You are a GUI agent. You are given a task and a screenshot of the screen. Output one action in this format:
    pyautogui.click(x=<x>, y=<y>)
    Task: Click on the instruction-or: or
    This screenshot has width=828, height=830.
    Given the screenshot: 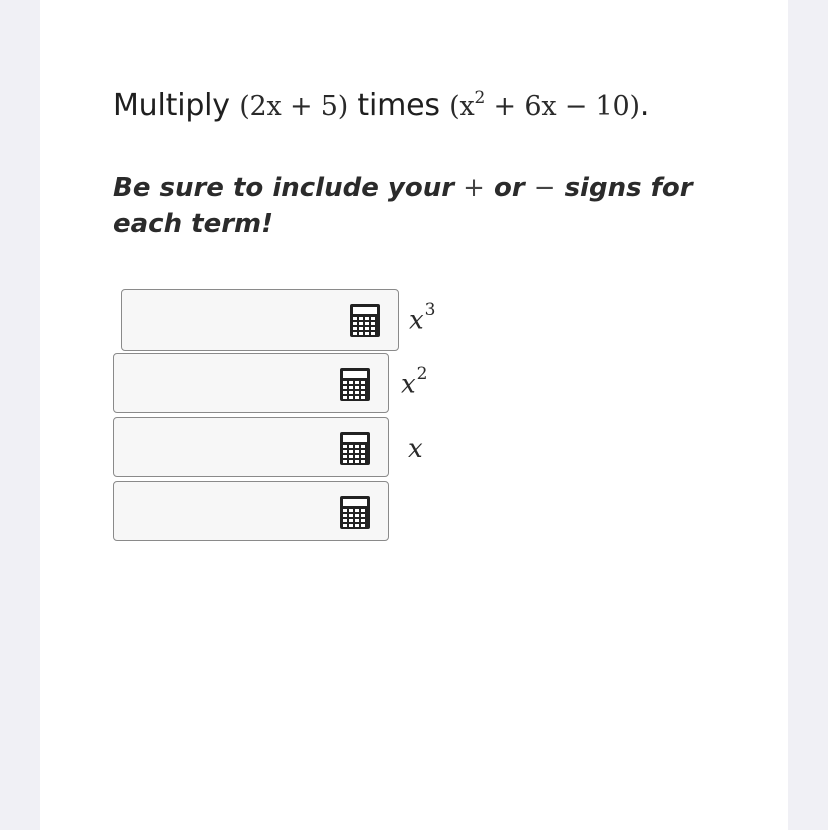 What is the action you would take?
    pyautogui.click(x=509, y=188)
    